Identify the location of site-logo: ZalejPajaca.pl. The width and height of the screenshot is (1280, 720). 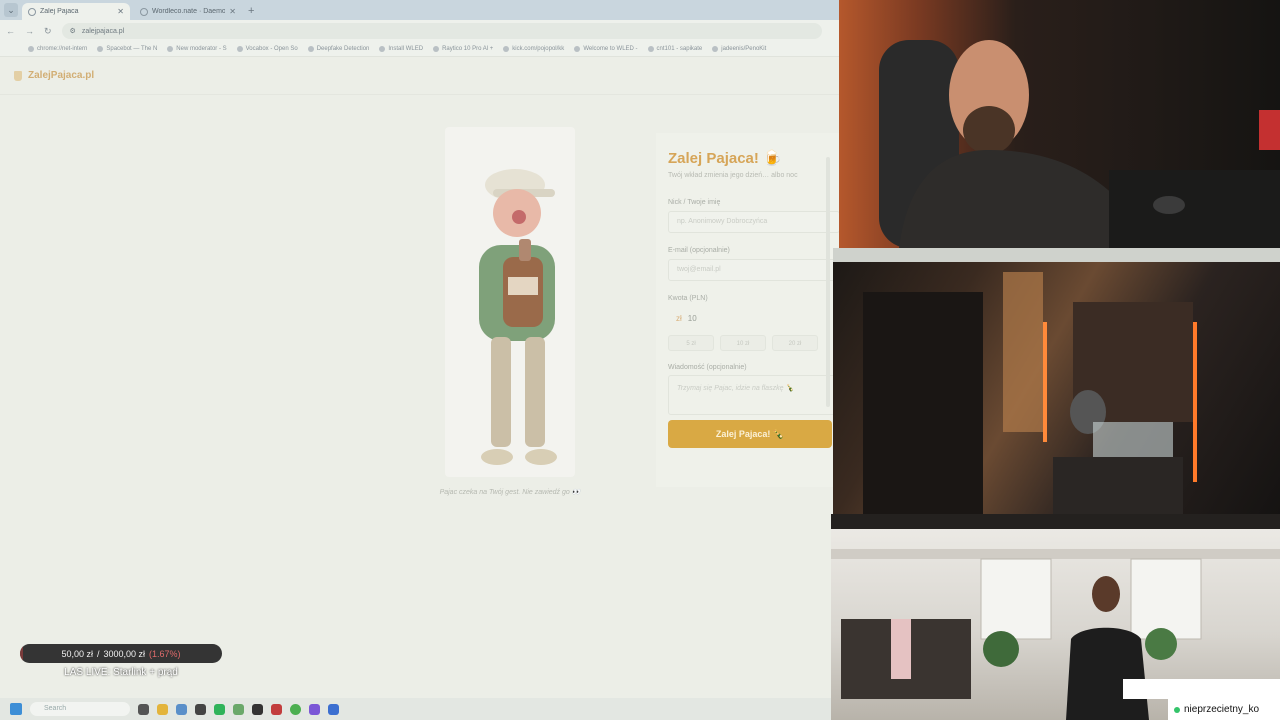
(54, 75).